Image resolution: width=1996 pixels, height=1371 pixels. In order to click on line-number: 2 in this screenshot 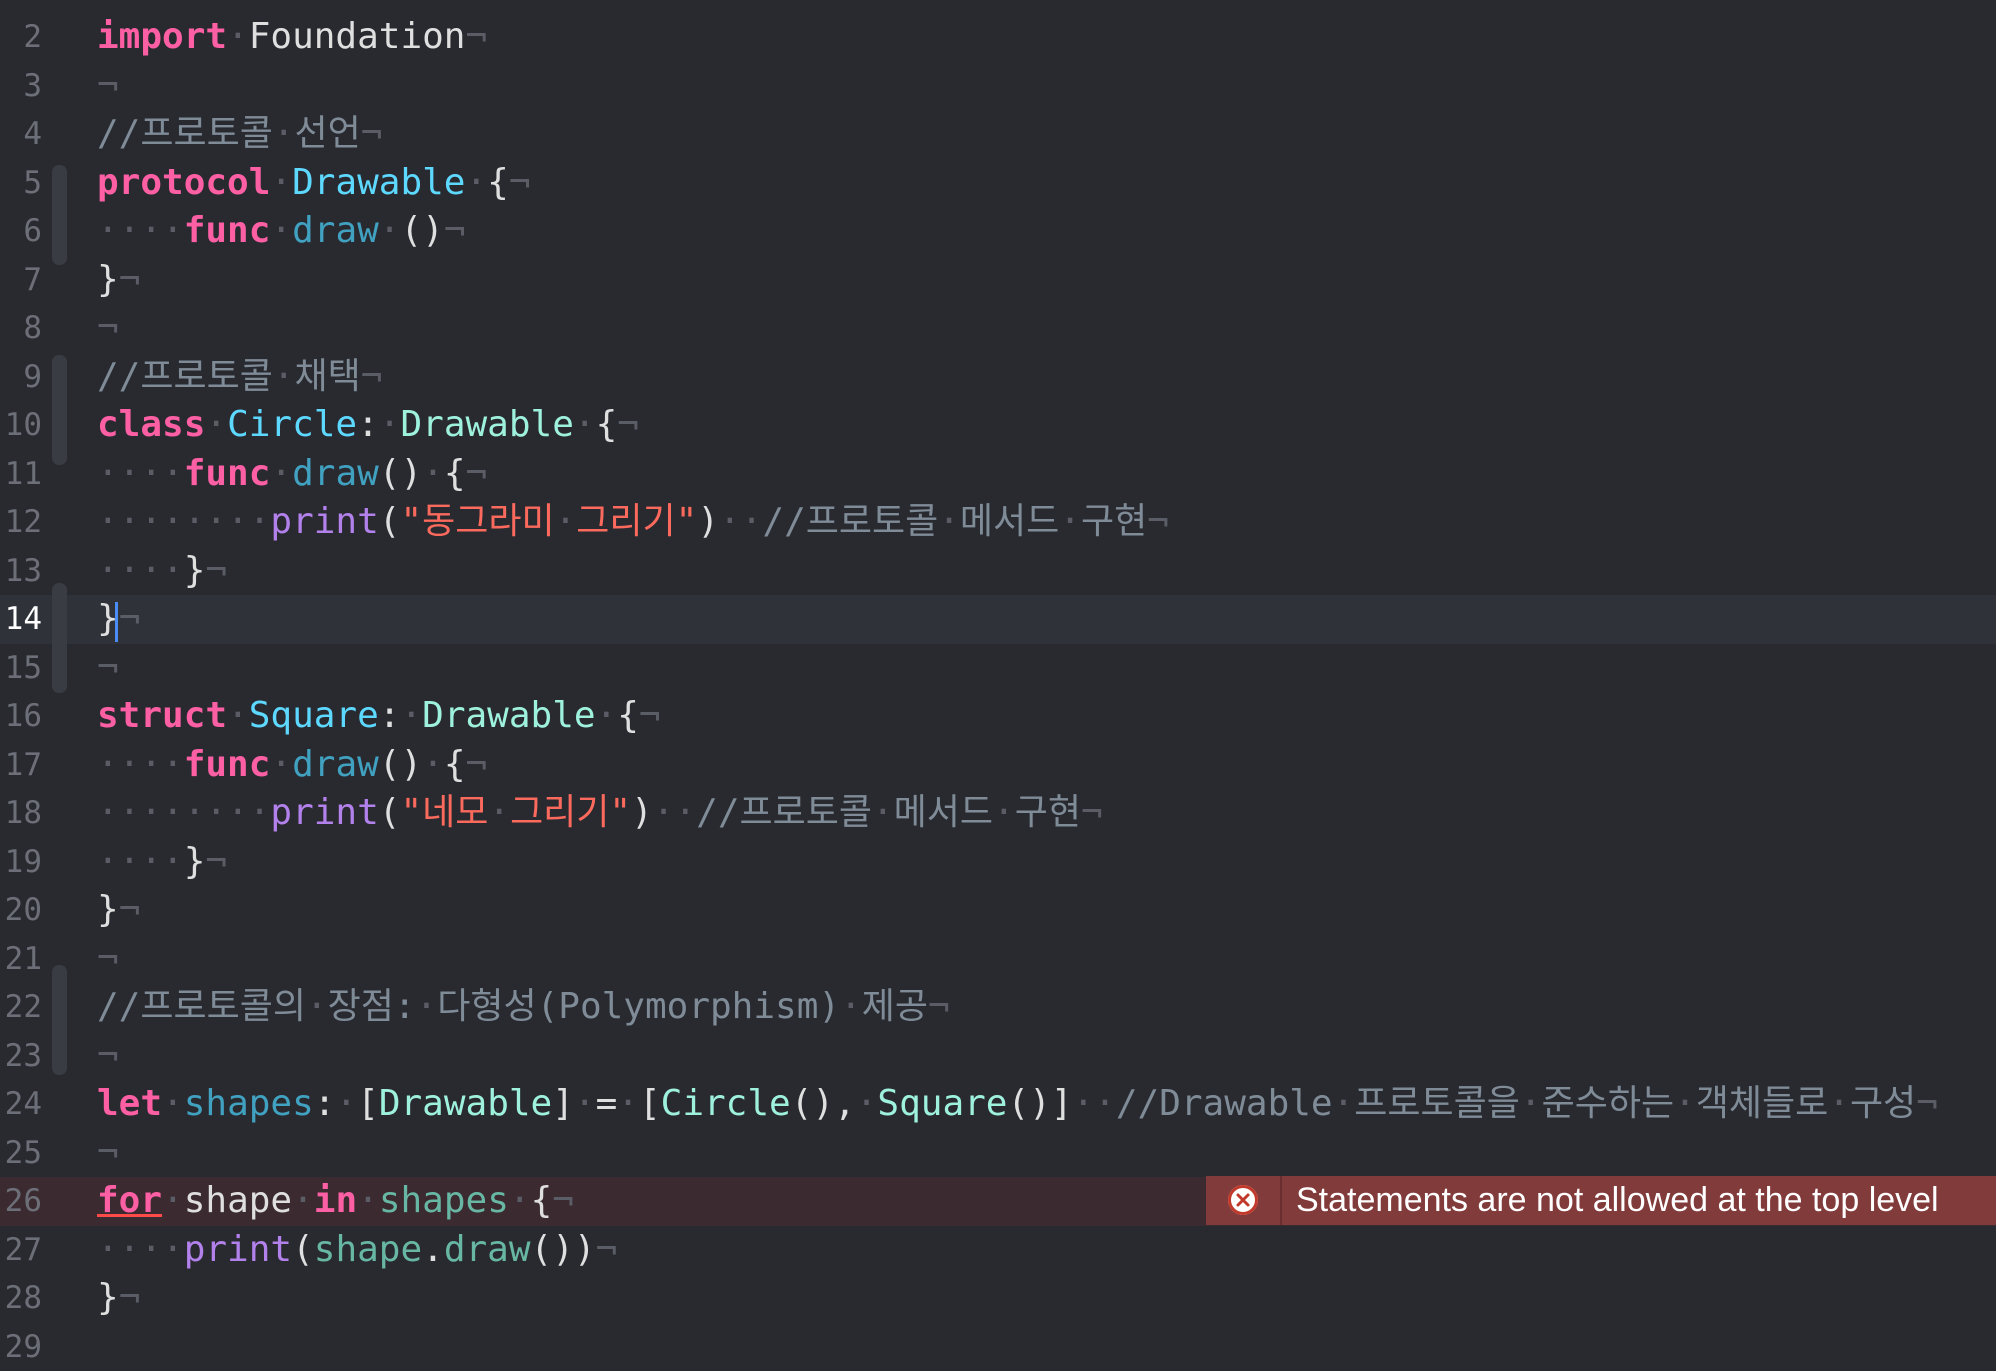, I will do `click(21, 37)`.